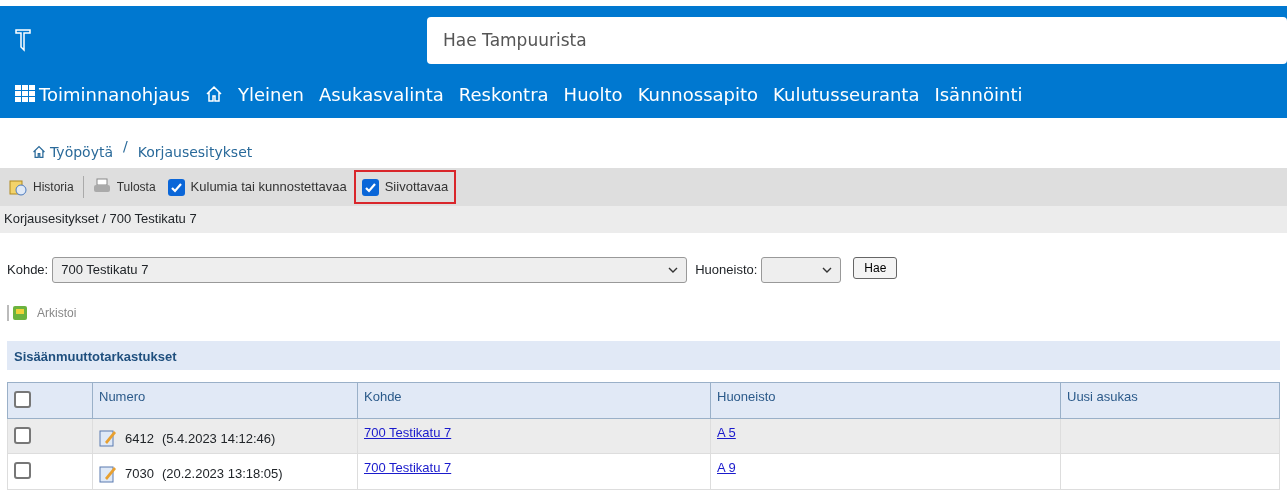 This screenshot has height=501, width=1287. What do you see at coordinates (218, 438) in the screenshot?
I see `table-cell-text: (5.4.2023 14:12:46)` at bounding box center [218, 438].